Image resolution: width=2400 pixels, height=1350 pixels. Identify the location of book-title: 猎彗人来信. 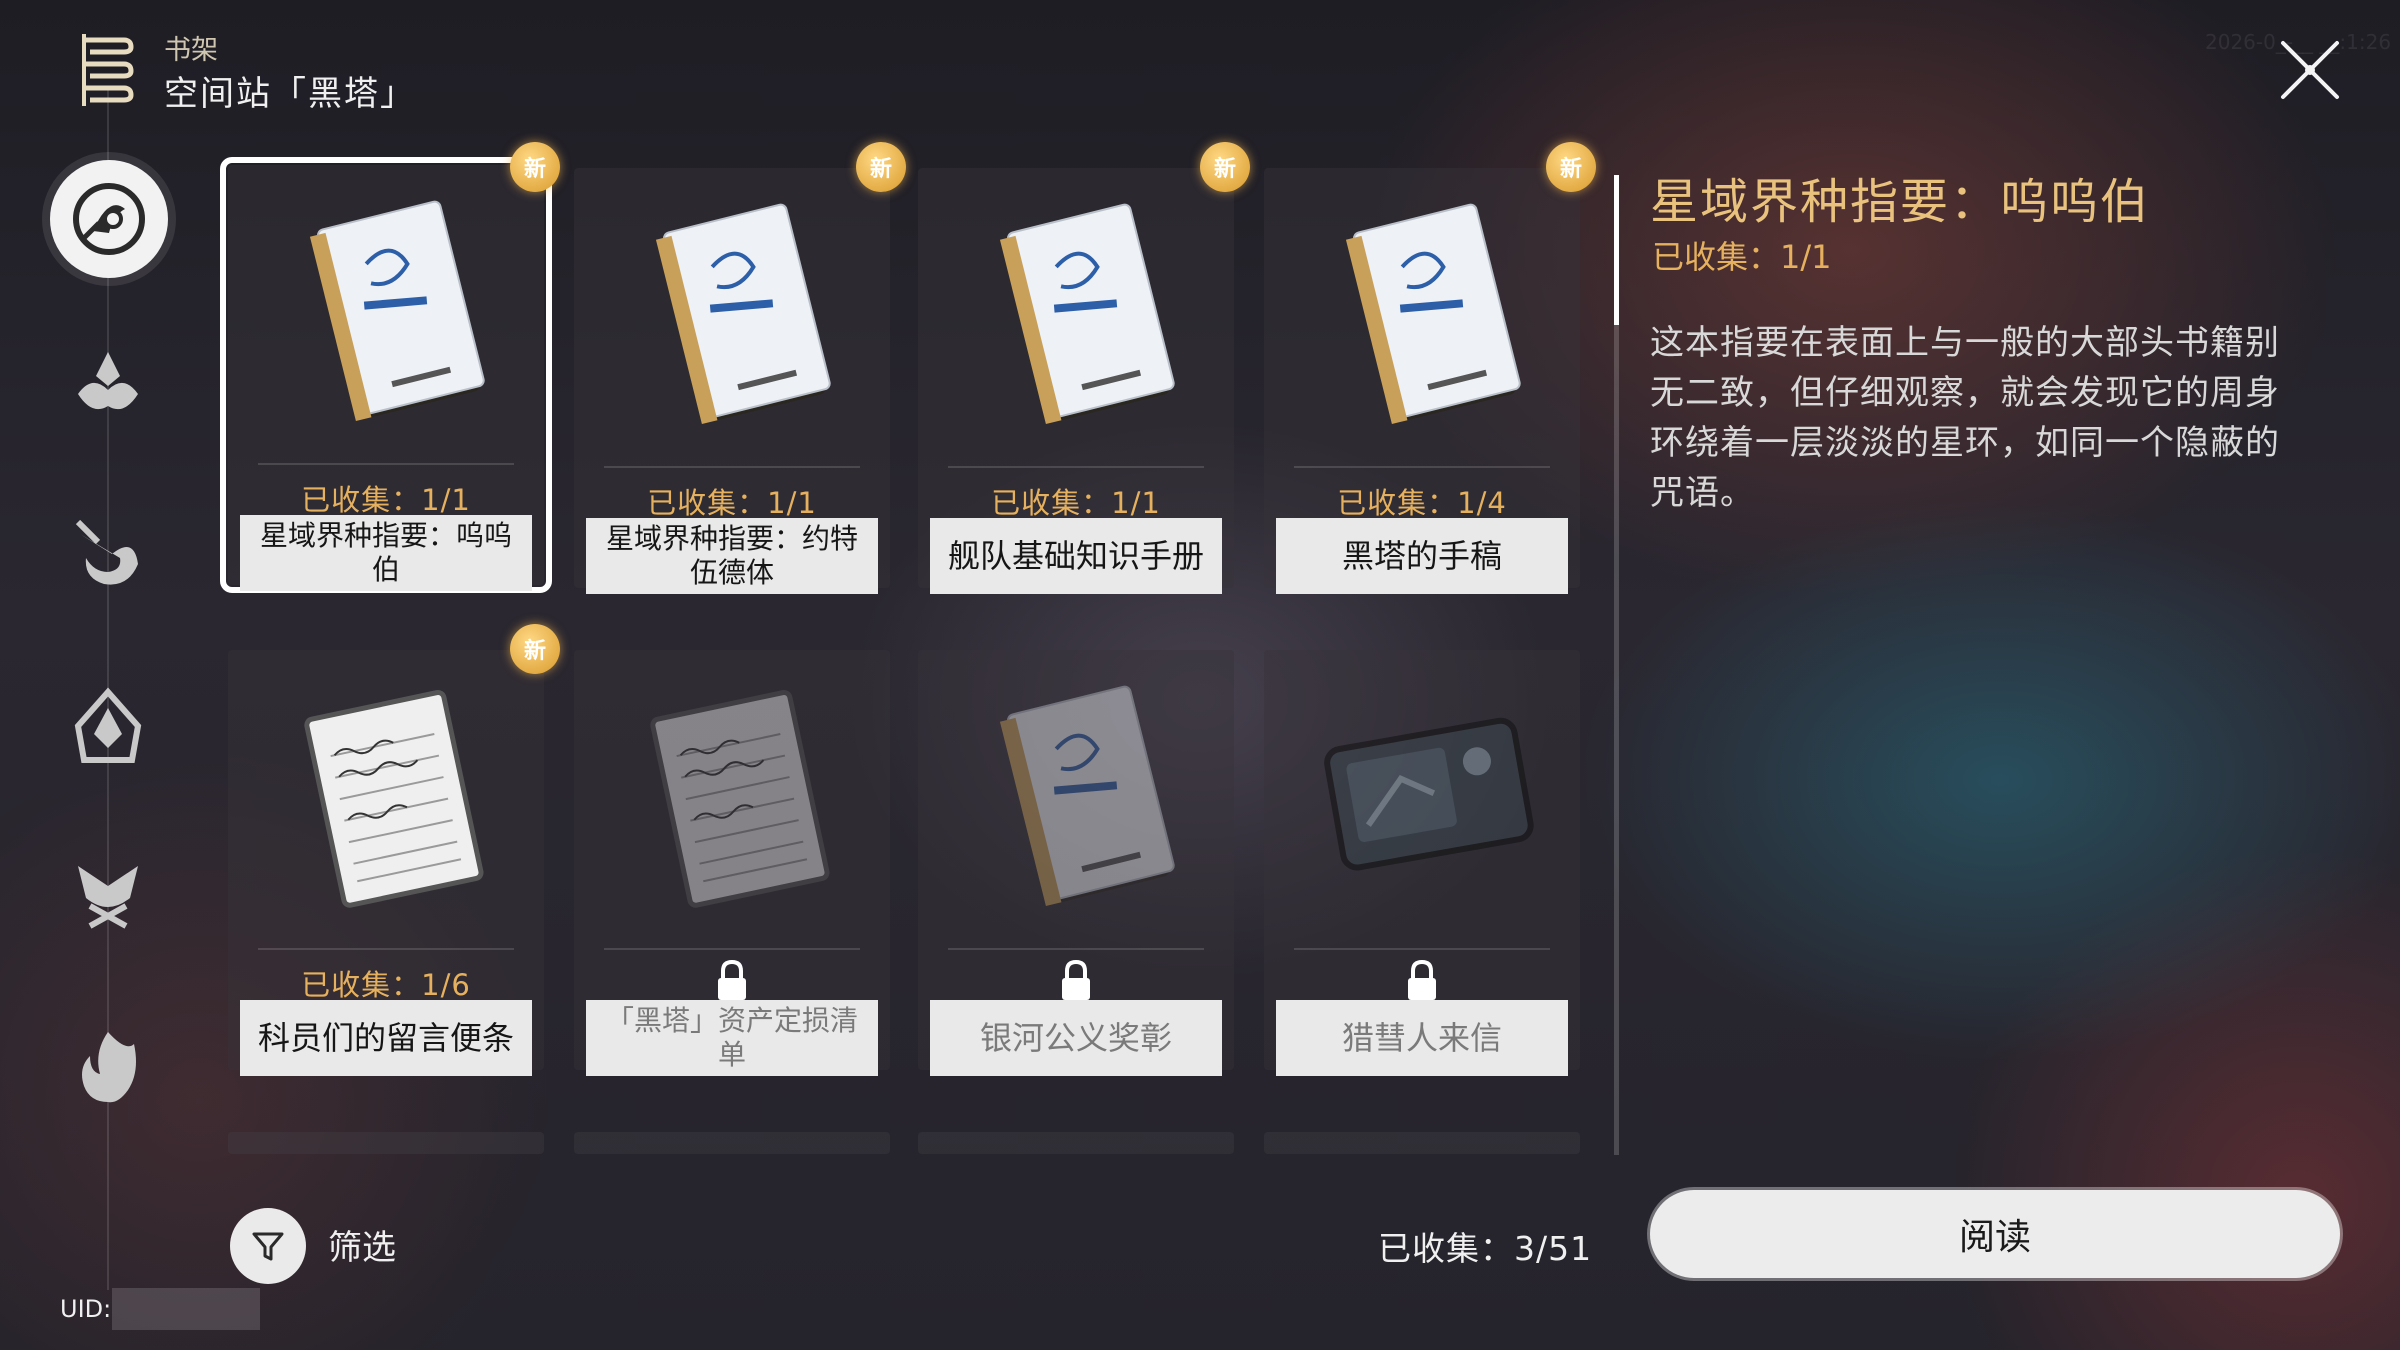
(1422, 1038).